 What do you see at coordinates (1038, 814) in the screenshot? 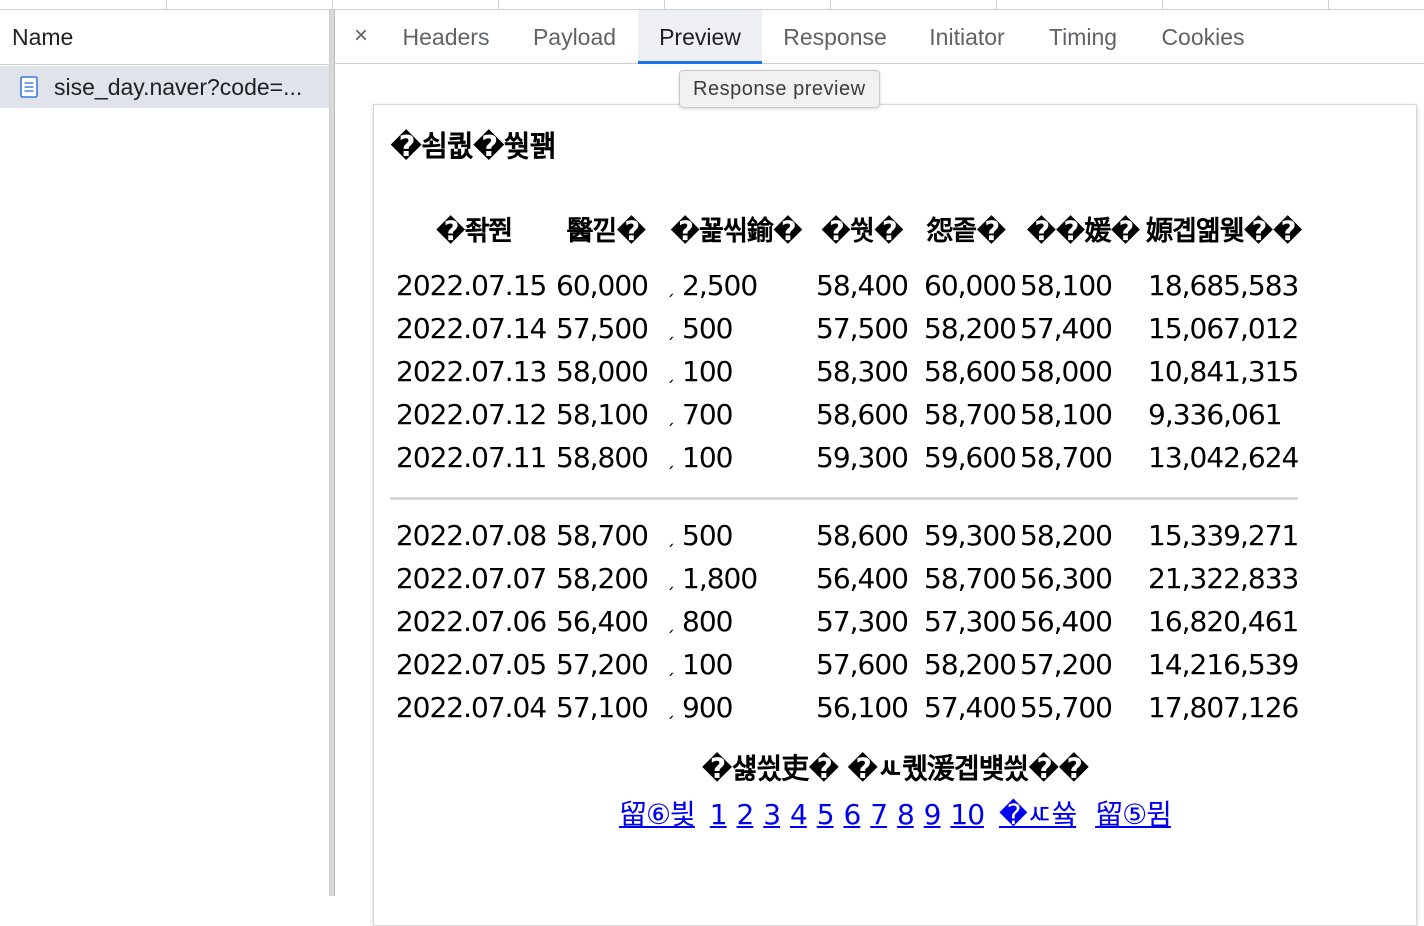
I see `pager-next-link: �ㅼ쓬` at bounding box center [1038, 814].